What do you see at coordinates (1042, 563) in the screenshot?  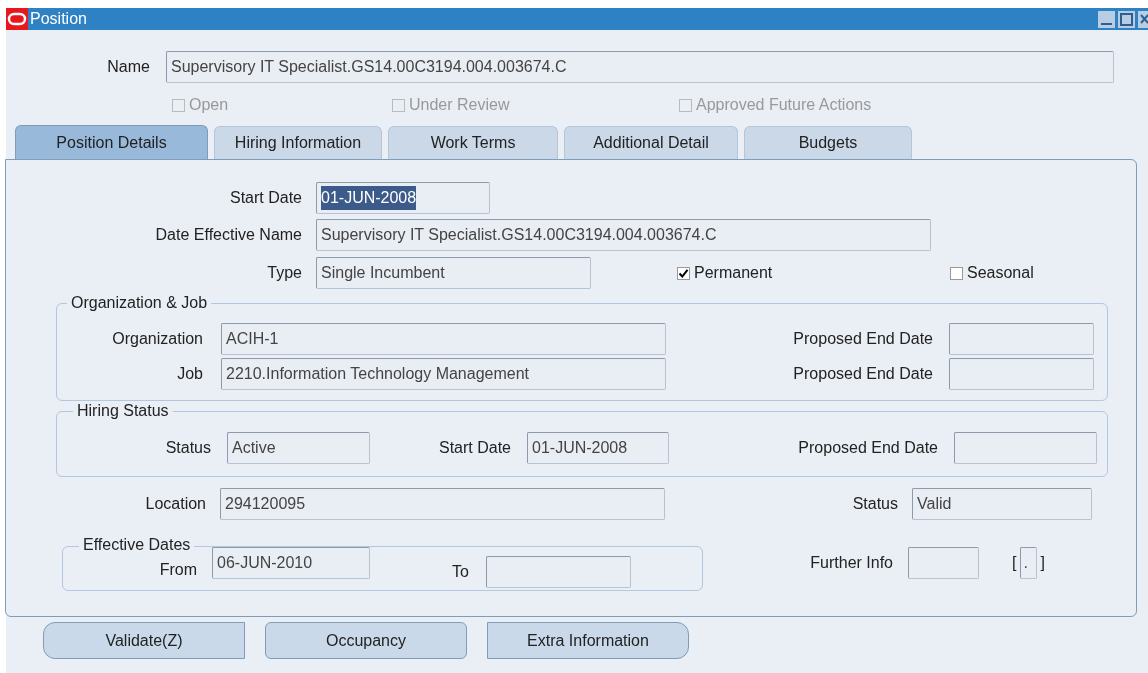 I see `bracket: ]` at bounding box center [1042, 563].